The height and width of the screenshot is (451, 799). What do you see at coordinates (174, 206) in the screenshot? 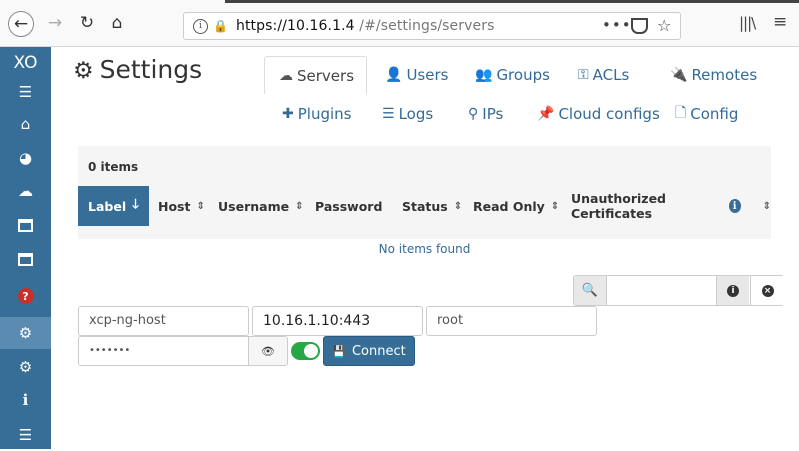
I see `column-host-text: Host` at bounding box center [174, 206].